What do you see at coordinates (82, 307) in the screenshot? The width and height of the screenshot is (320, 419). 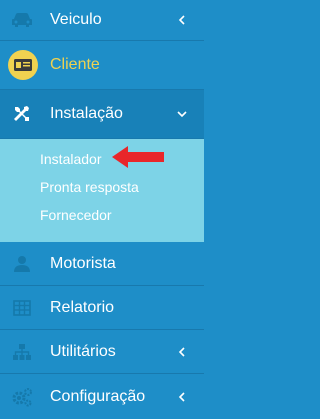 I see `menu-label-relatorio: Relatorio` at bounding box center [82, 307].